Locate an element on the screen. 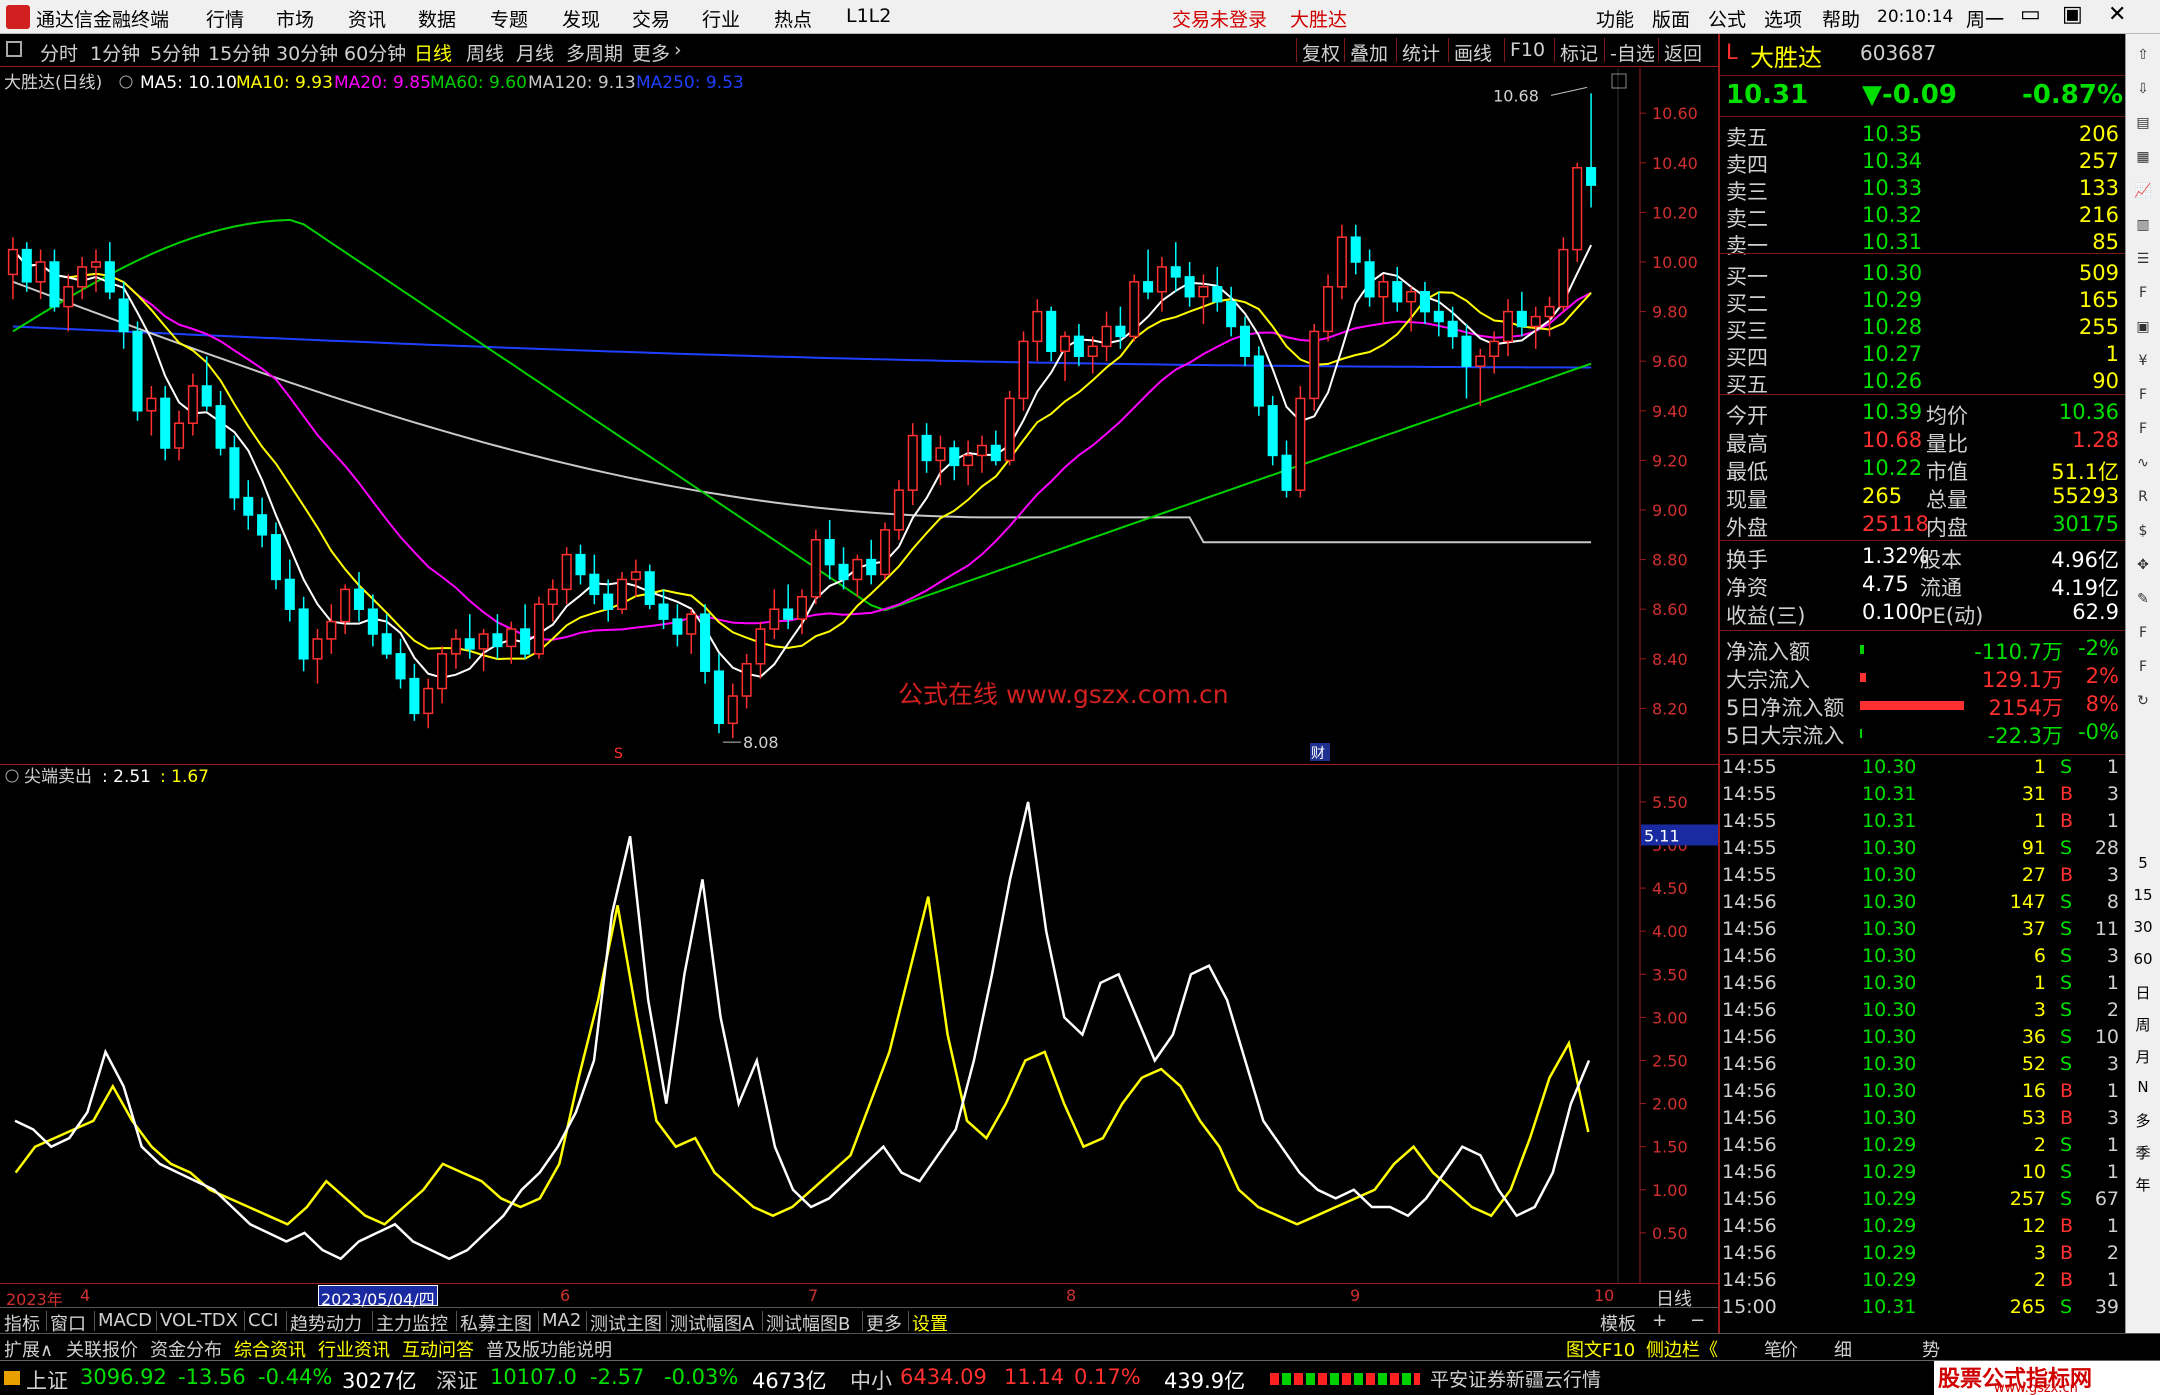 The image size is (2160, 1395). period-tab-9: 多周期 is located at coordinates (594, 52).